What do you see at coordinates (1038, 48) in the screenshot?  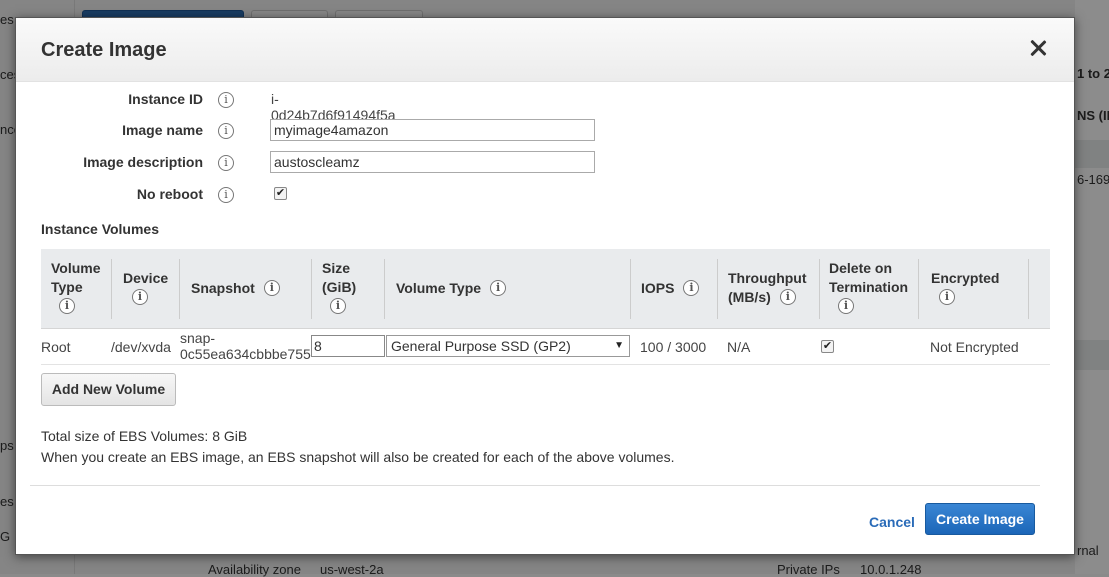 I see `close-icon` at bounding box center [1038, 48].